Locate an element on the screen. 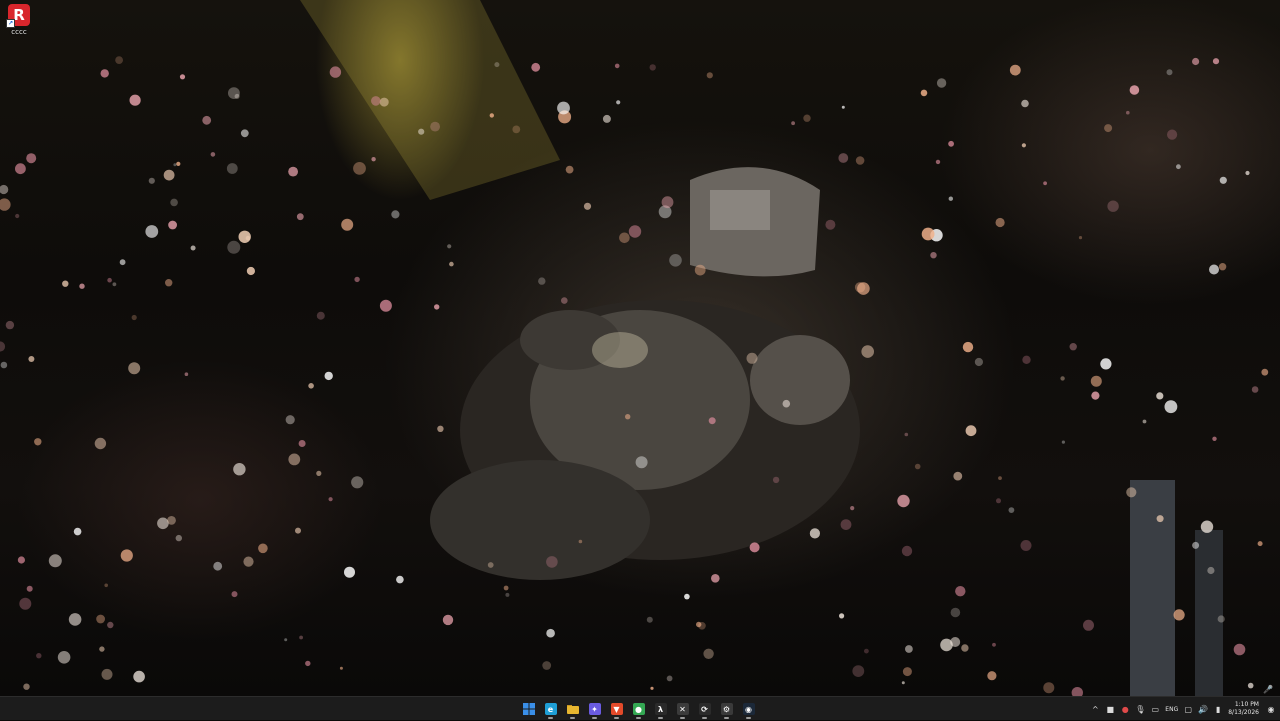 The height and width of the screenshot is (721, 1280). taskbar-app-settings: ⚙ is located at coordinates (726, 709).